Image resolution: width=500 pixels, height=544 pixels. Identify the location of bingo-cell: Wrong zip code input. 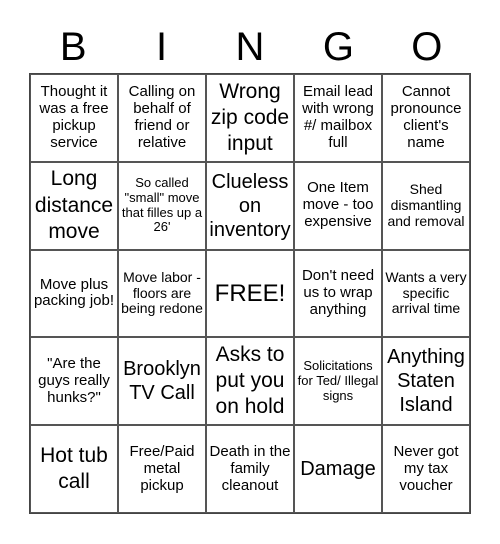
(250, 118).